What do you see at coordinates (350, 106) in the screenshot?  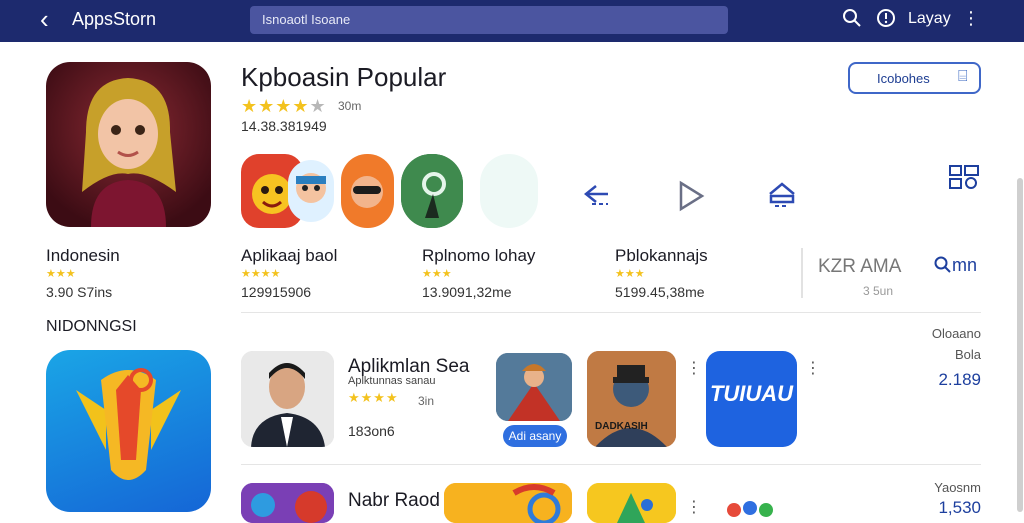 I see `hero-rating-text: 30m` at bounding box center [350, 106].